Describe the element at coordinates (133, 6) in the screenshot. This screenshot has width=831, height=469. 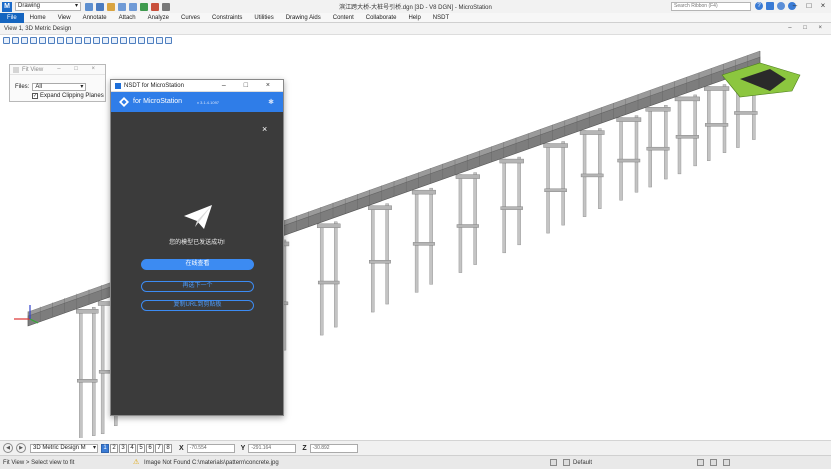
I see `redo-icon` at that location.